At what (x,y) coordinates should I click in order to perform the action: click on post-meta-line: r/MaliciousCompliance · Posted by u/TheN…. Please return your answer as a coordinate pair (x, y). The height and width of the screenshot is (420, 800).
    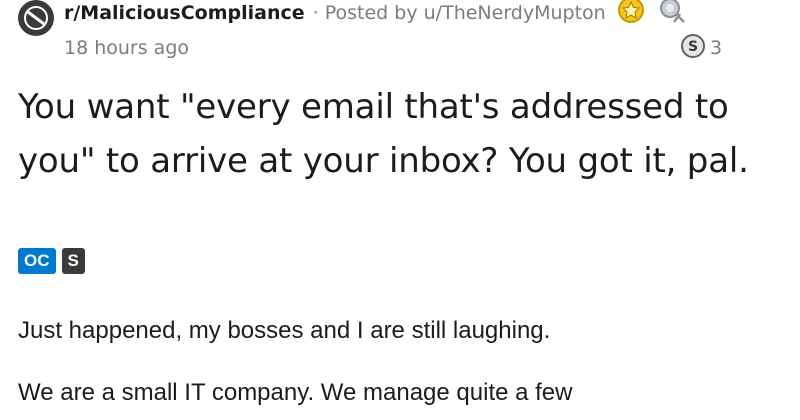
    Looking at the image, I should click on (376, 13).